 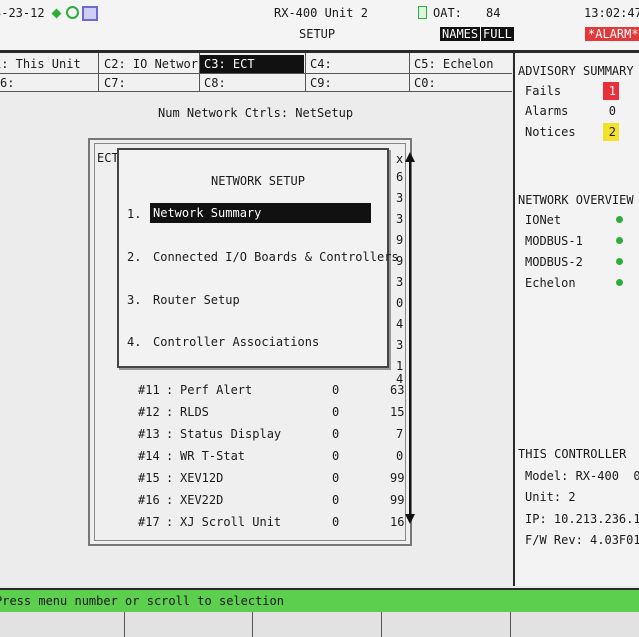 I want to click on power-icon, so click(x=72, y=12).